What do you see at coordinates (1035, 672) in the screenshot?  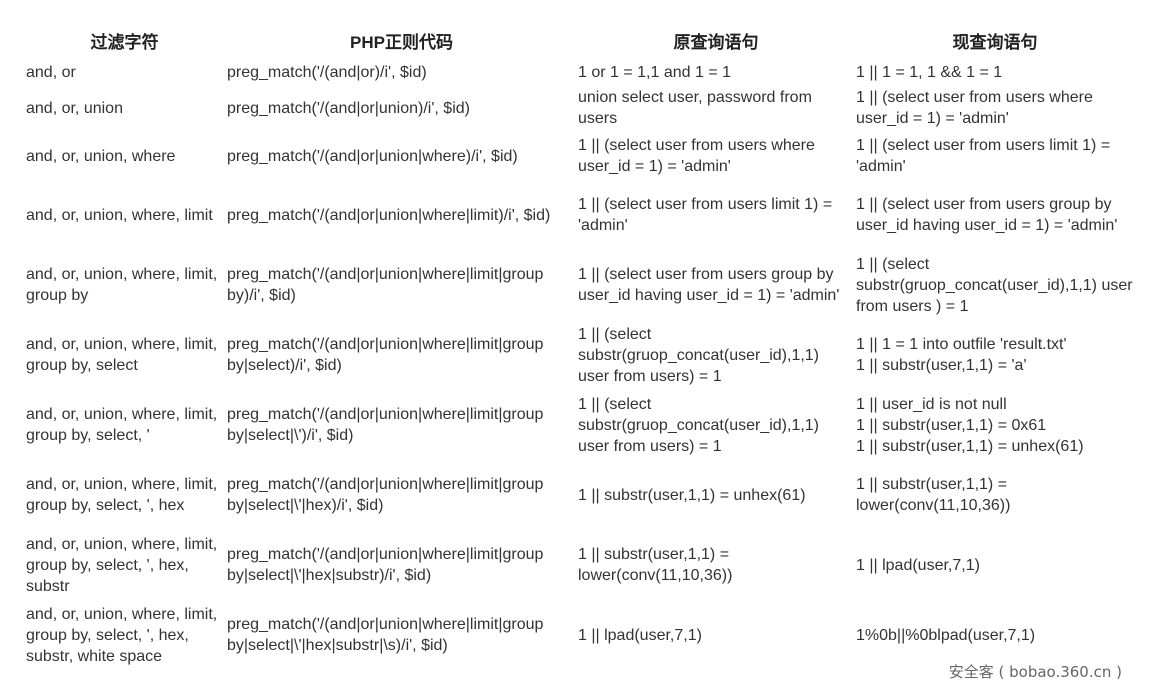 I see `watermark: 安全客 ( bobao.360.cn )` at bounding box center [1035, 672].